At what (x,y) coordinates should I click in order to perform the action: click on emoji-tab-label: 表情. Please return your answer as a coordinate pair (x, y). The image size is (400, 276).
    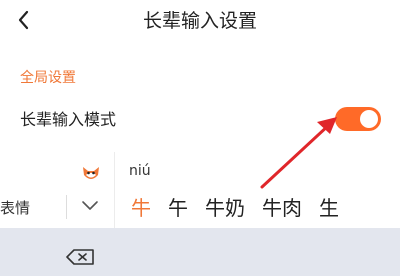
    Looking at the image, I should click on (15, 207).